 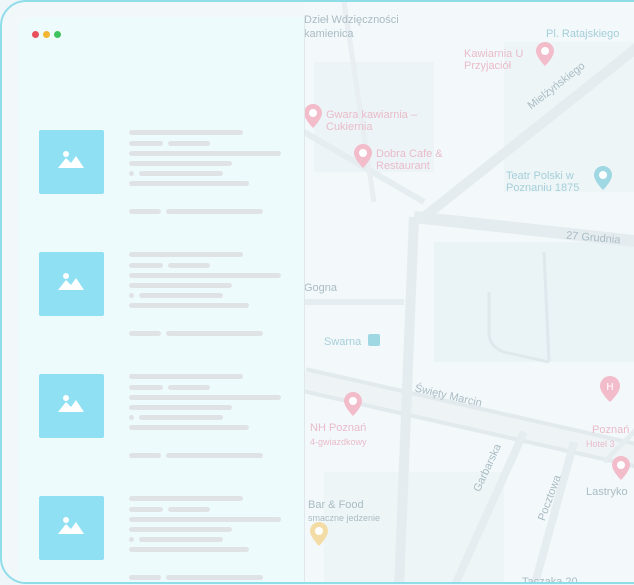 What do you see at coordinates (35, 34) in the screenshot?
I see `close-dot` at bounding box center [35, 34].